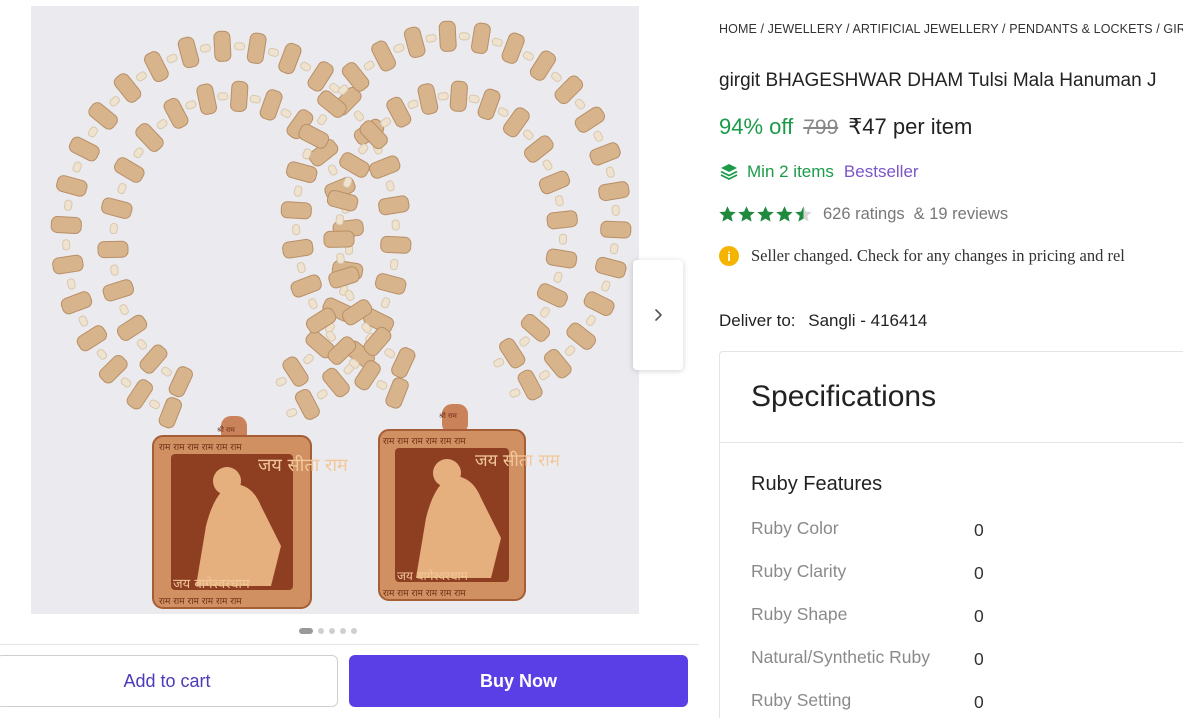  I want to click on star-rating, so click(765, 214).